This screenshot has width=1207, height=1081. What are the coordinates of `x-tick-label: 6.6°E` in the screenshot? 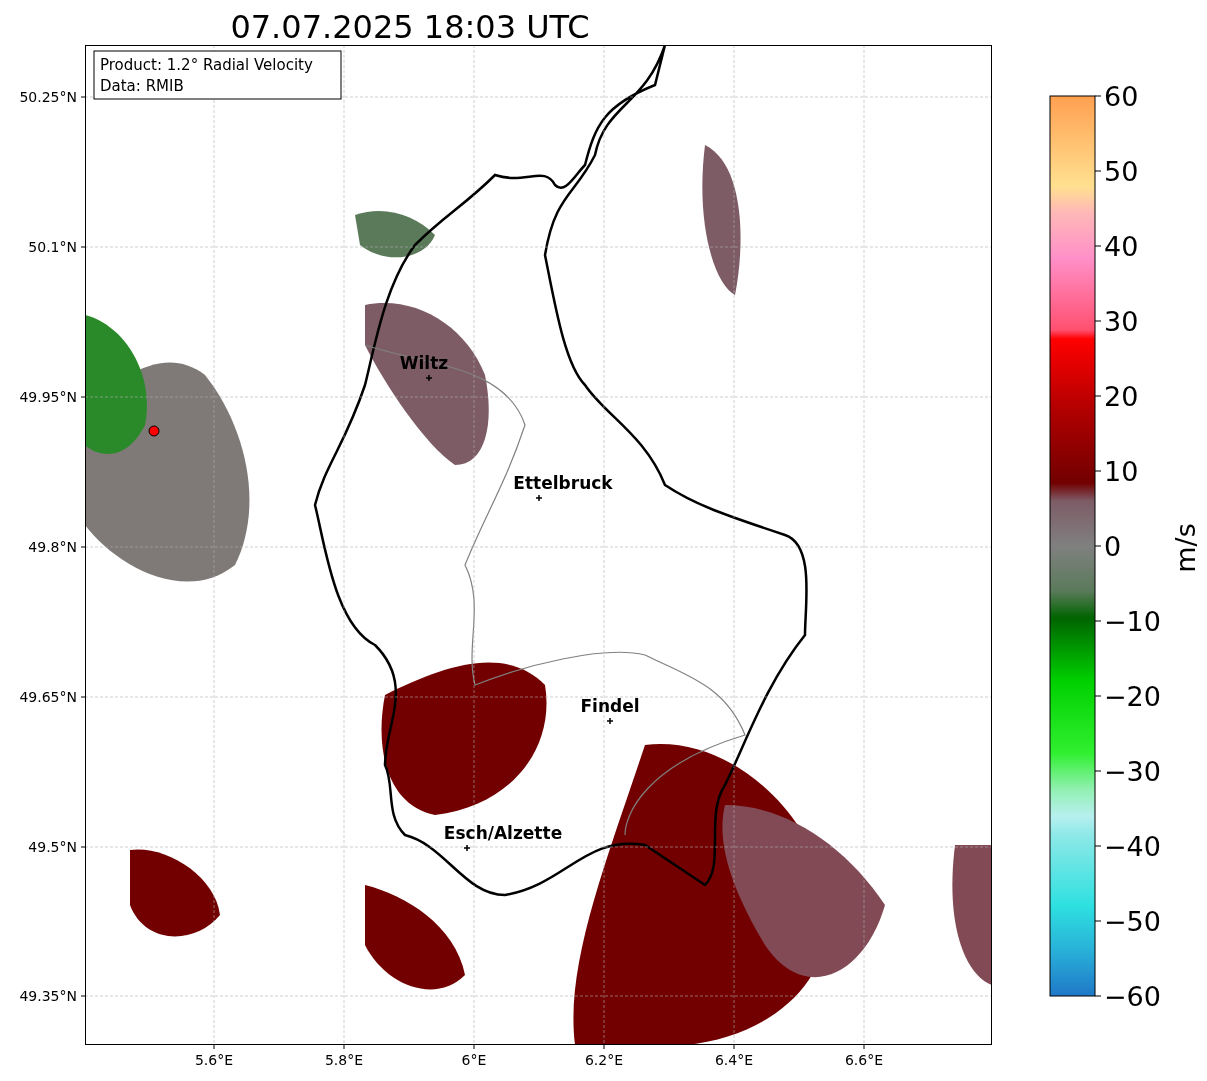 It's located at (864, 1060).